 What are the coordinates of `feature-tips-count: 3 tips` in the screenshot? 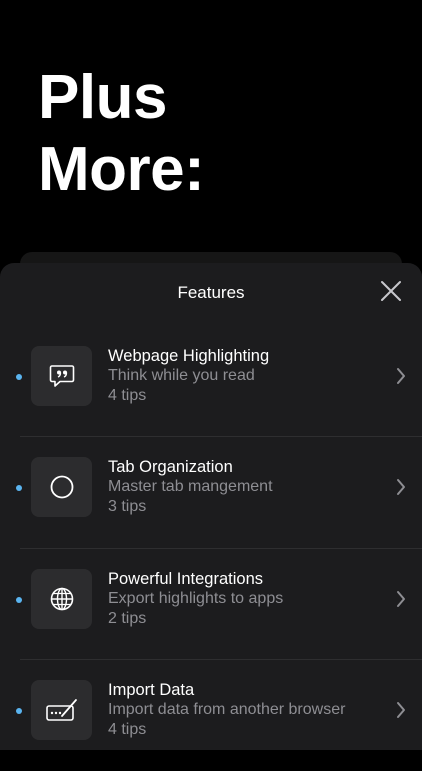 It's located at (127, 507).